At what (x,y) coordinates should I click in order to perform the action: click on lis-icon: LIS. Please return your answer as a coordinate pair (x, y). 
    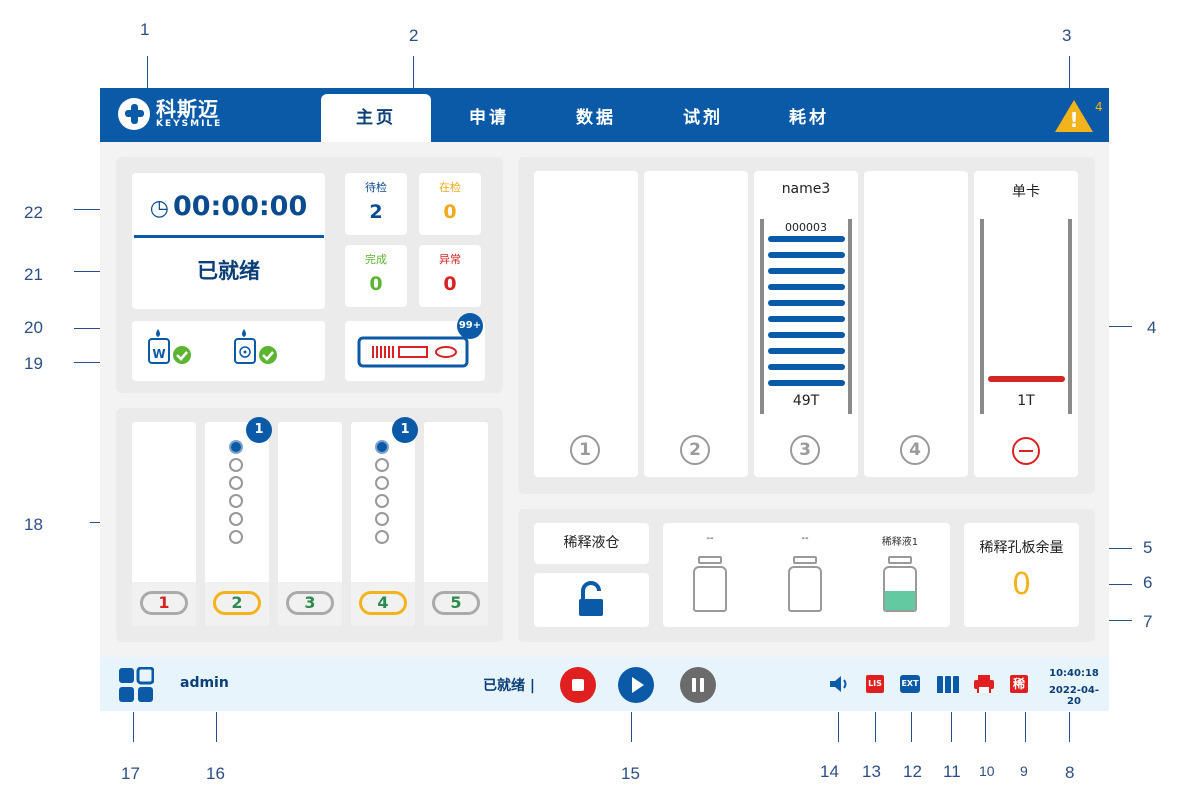
    Looking at the image, I should click on (875, 684).